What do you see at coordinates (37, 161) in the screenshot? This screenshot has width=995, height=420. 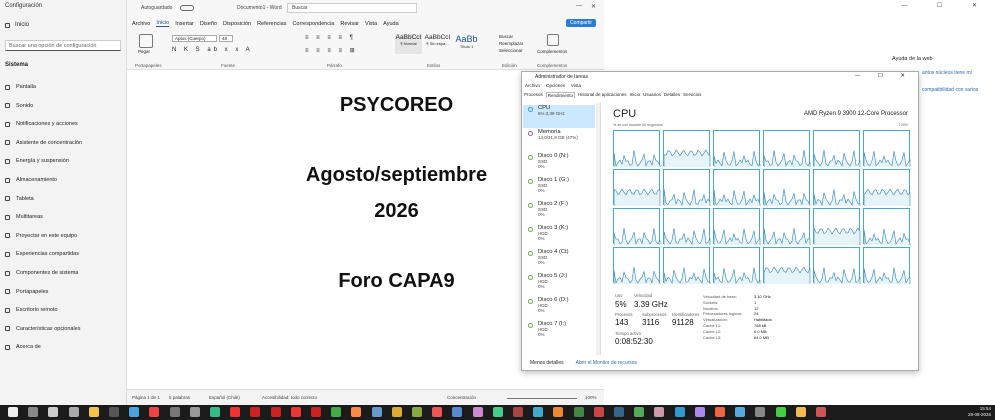 I see `settings-item: Energía y suspensión` at bounding box center [37, 161].